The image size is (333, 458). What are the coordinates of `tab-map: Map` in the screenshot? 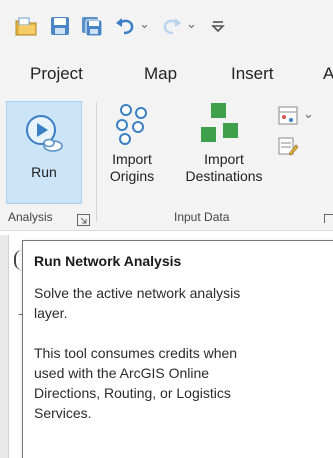 It's located at (160, 74).